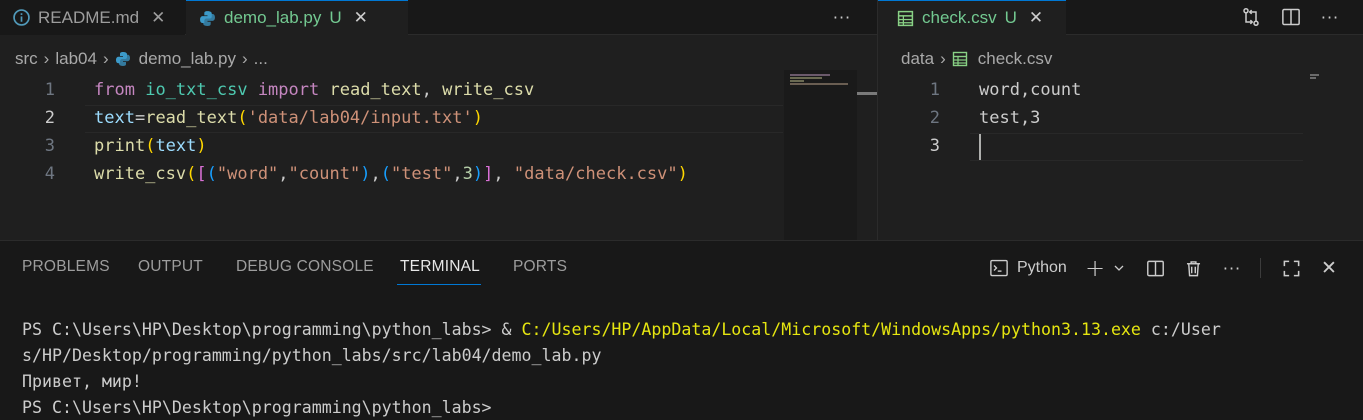 This screenshot has height=420, width=1363. Describe the element at coordinates (49, 174) in the screenshot. I see `line-number: 4` at that location.